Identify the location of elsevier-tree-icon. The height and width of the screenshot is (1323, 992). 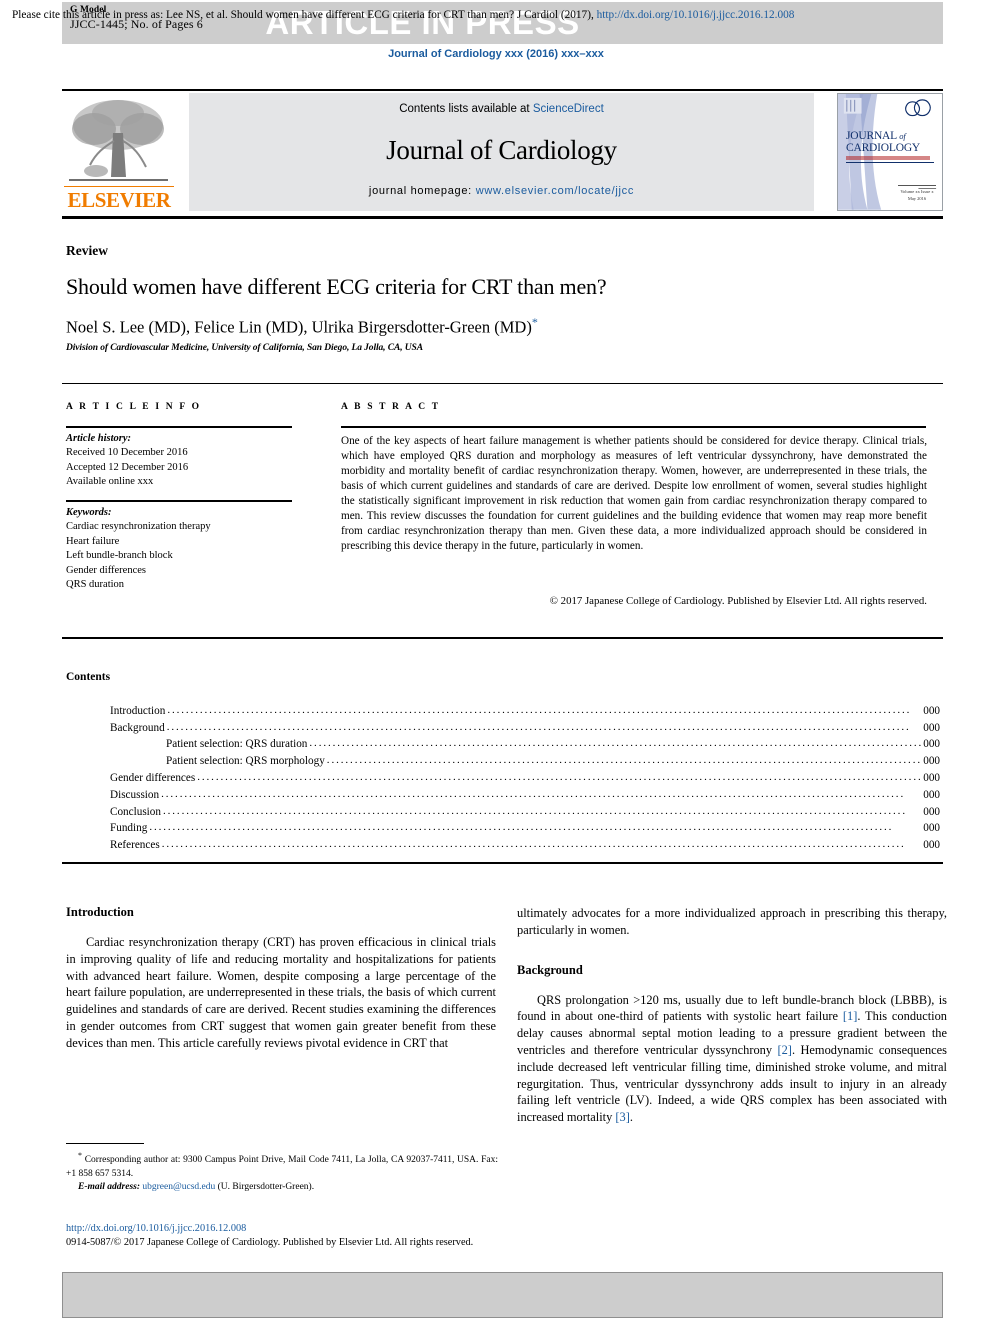
(118, 140).